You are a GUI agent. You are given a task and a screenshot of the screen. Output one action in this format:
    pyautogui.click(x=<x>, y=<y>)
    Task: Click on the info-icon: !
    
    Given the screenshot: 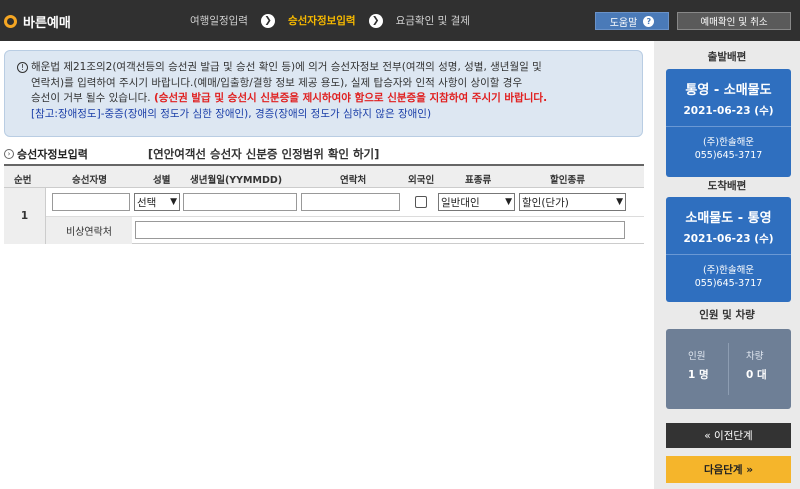 What is the action you would take?
    pyautogui.click(x=22, y=67)
    